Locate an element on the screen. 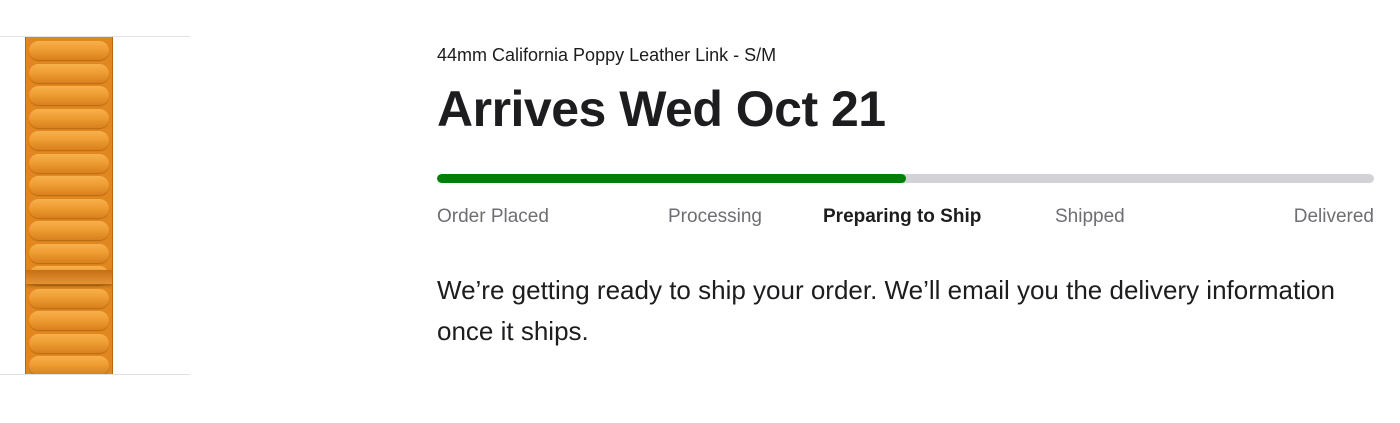 The image size is (1400, 423). leather-link-band-image is located at coordinates (69, 205).